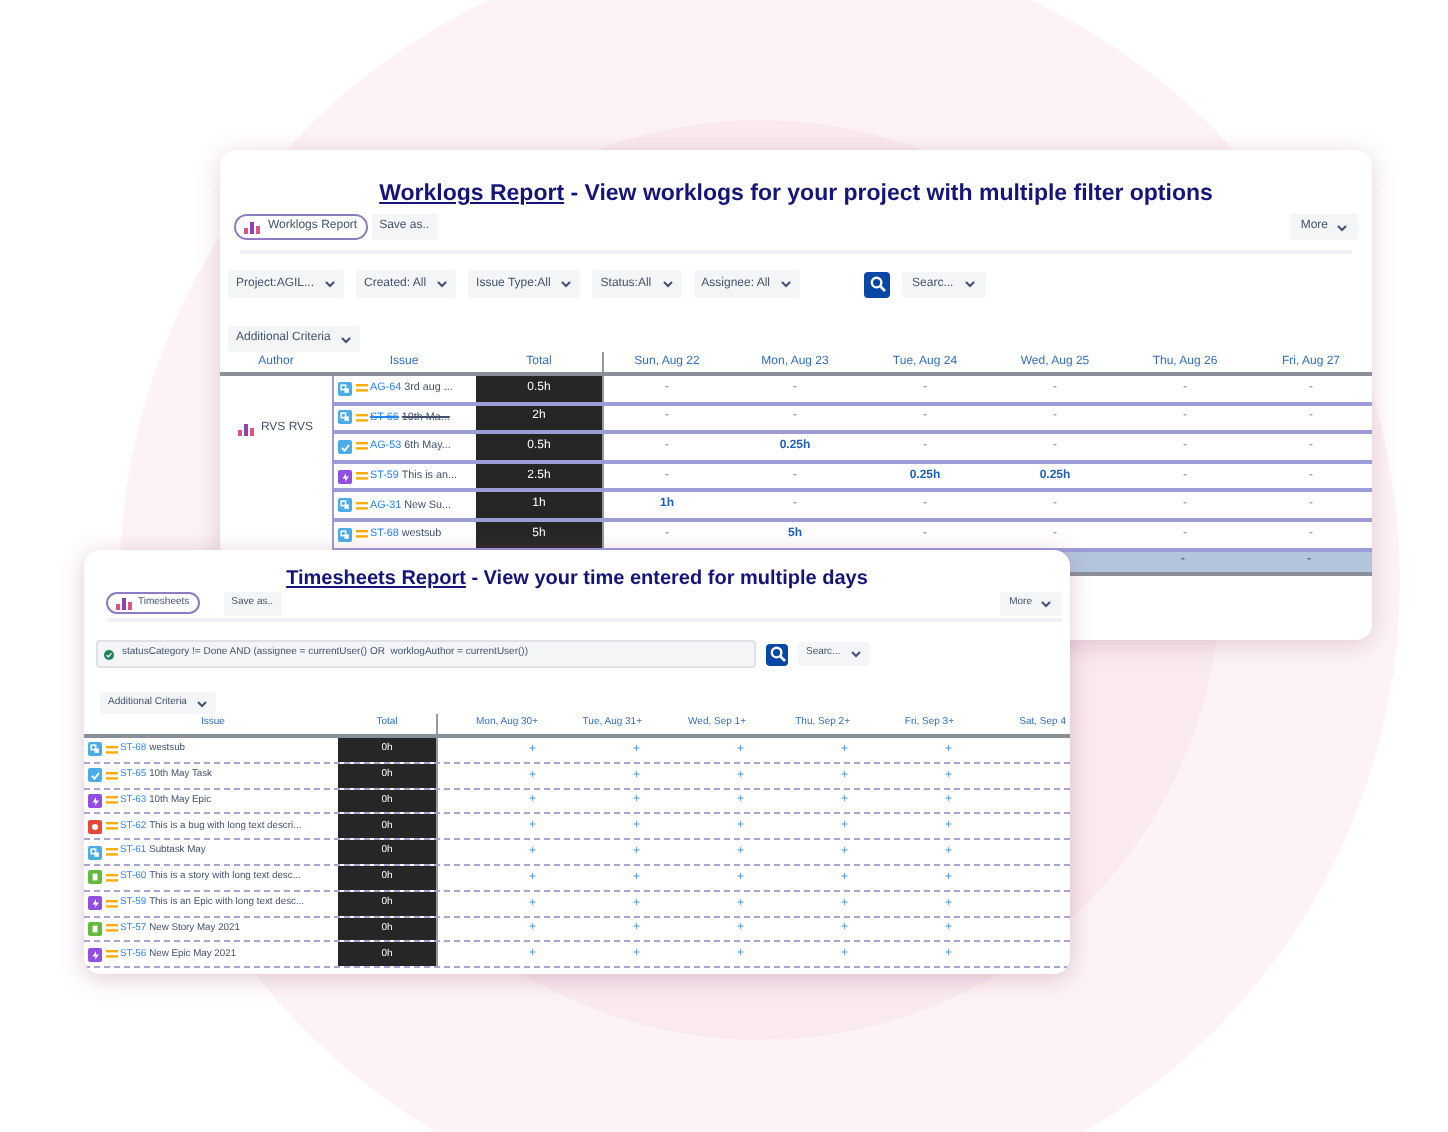  Describe the element at coordinates (577, 578) in the screenshot. I see `report-title: Timesheets Report - View your time entered for multiple days` at that location.